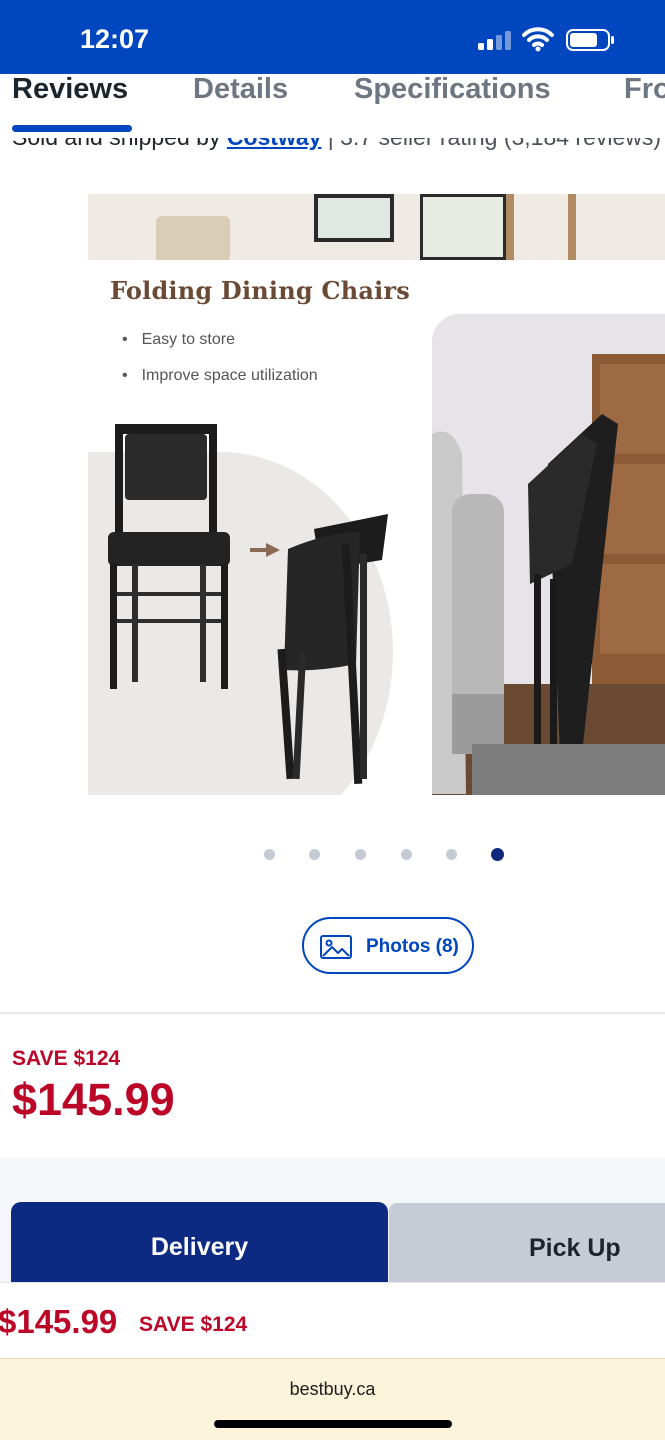 The image size is (665, 1440). Describe the element at coordinates (119, 144) in the screenshot. I see `seller-prefix: Sold and shipped by` at that location.